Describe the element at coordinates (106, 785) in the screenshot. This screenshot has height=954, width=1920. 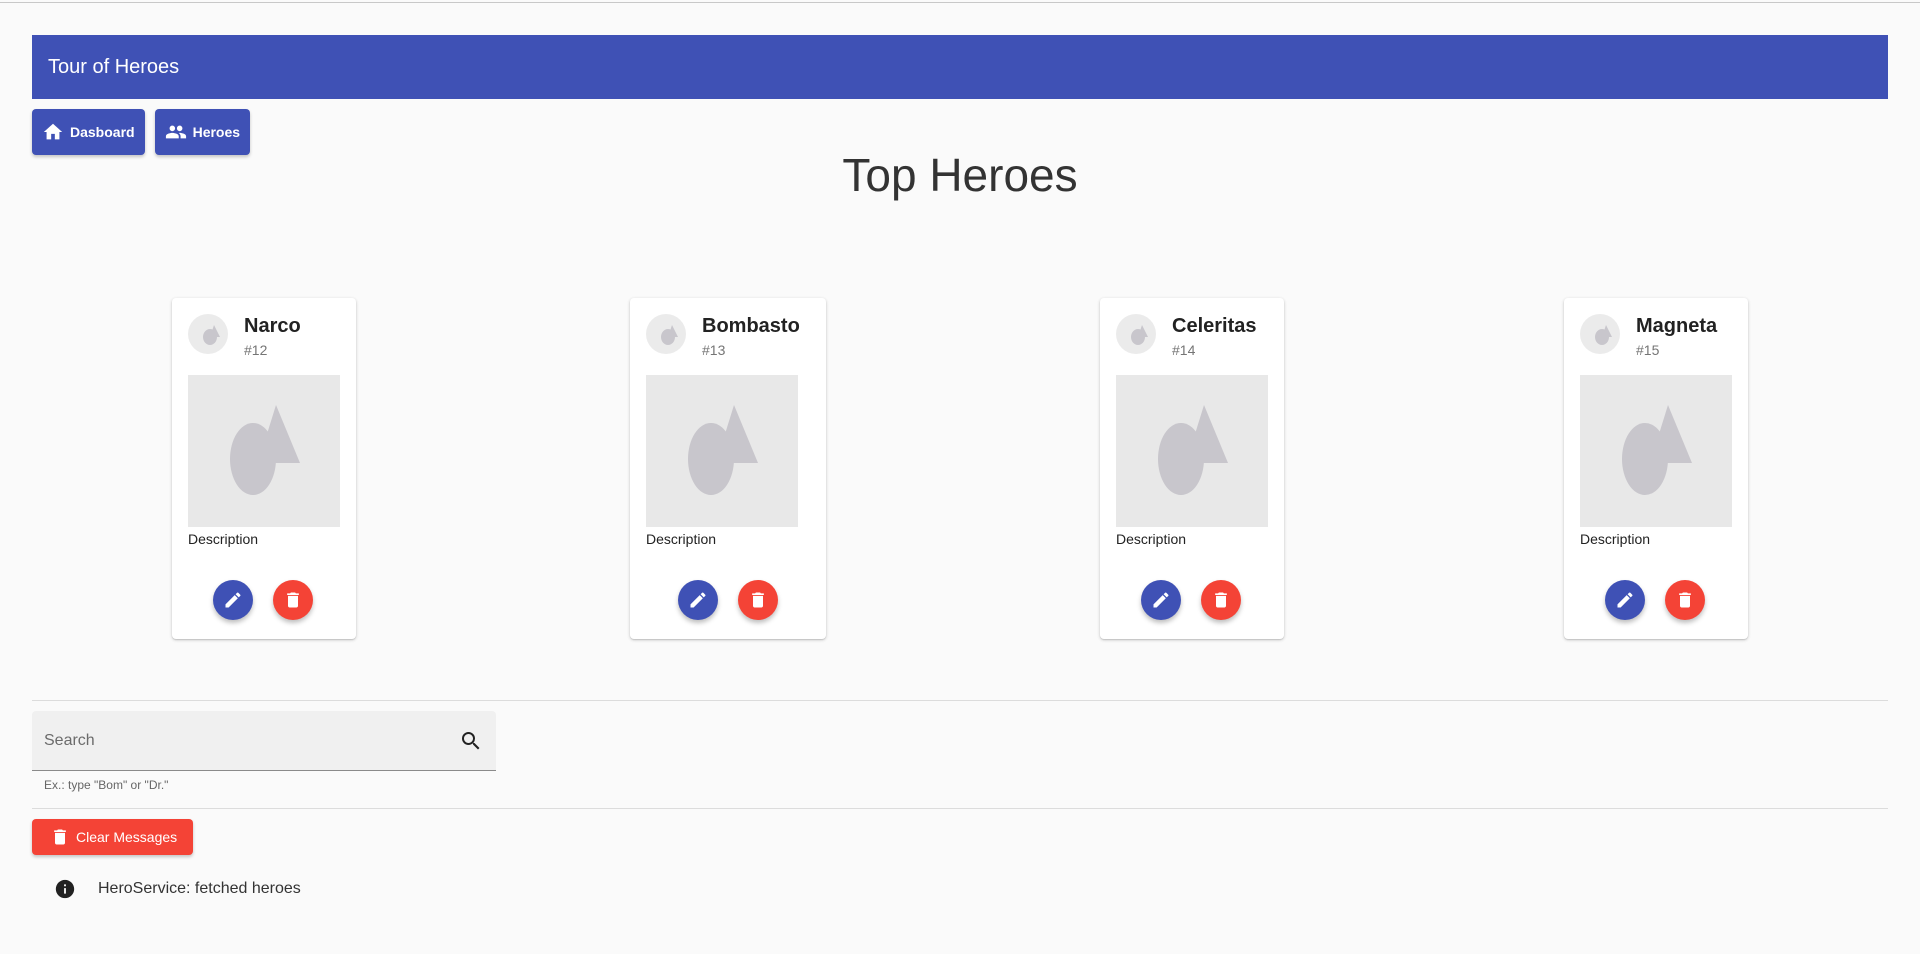
I see `search-hint: Ex.: type "Bom" or "Dr."` at that location.